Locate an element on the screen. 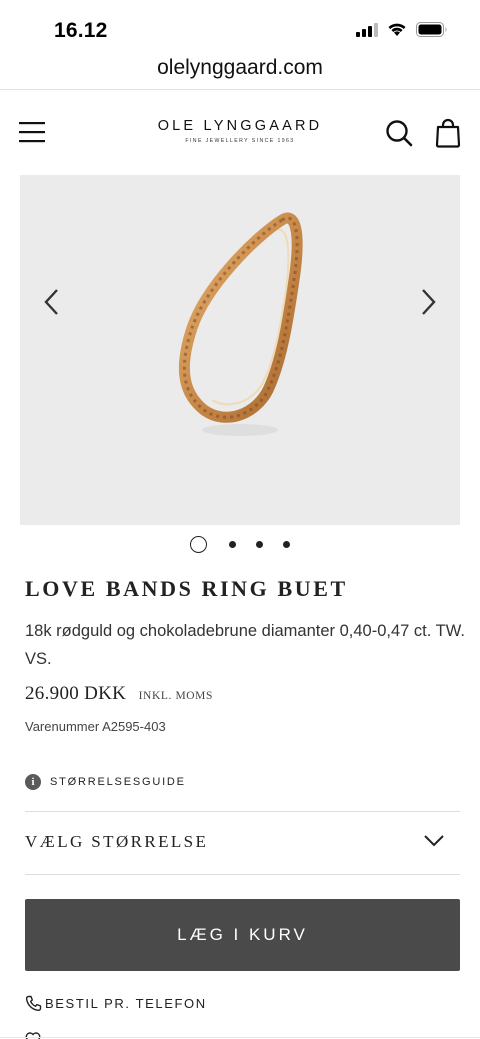  phone-order-label: BESTIL PR. TELEFON is located at coordinates (126, 1003).